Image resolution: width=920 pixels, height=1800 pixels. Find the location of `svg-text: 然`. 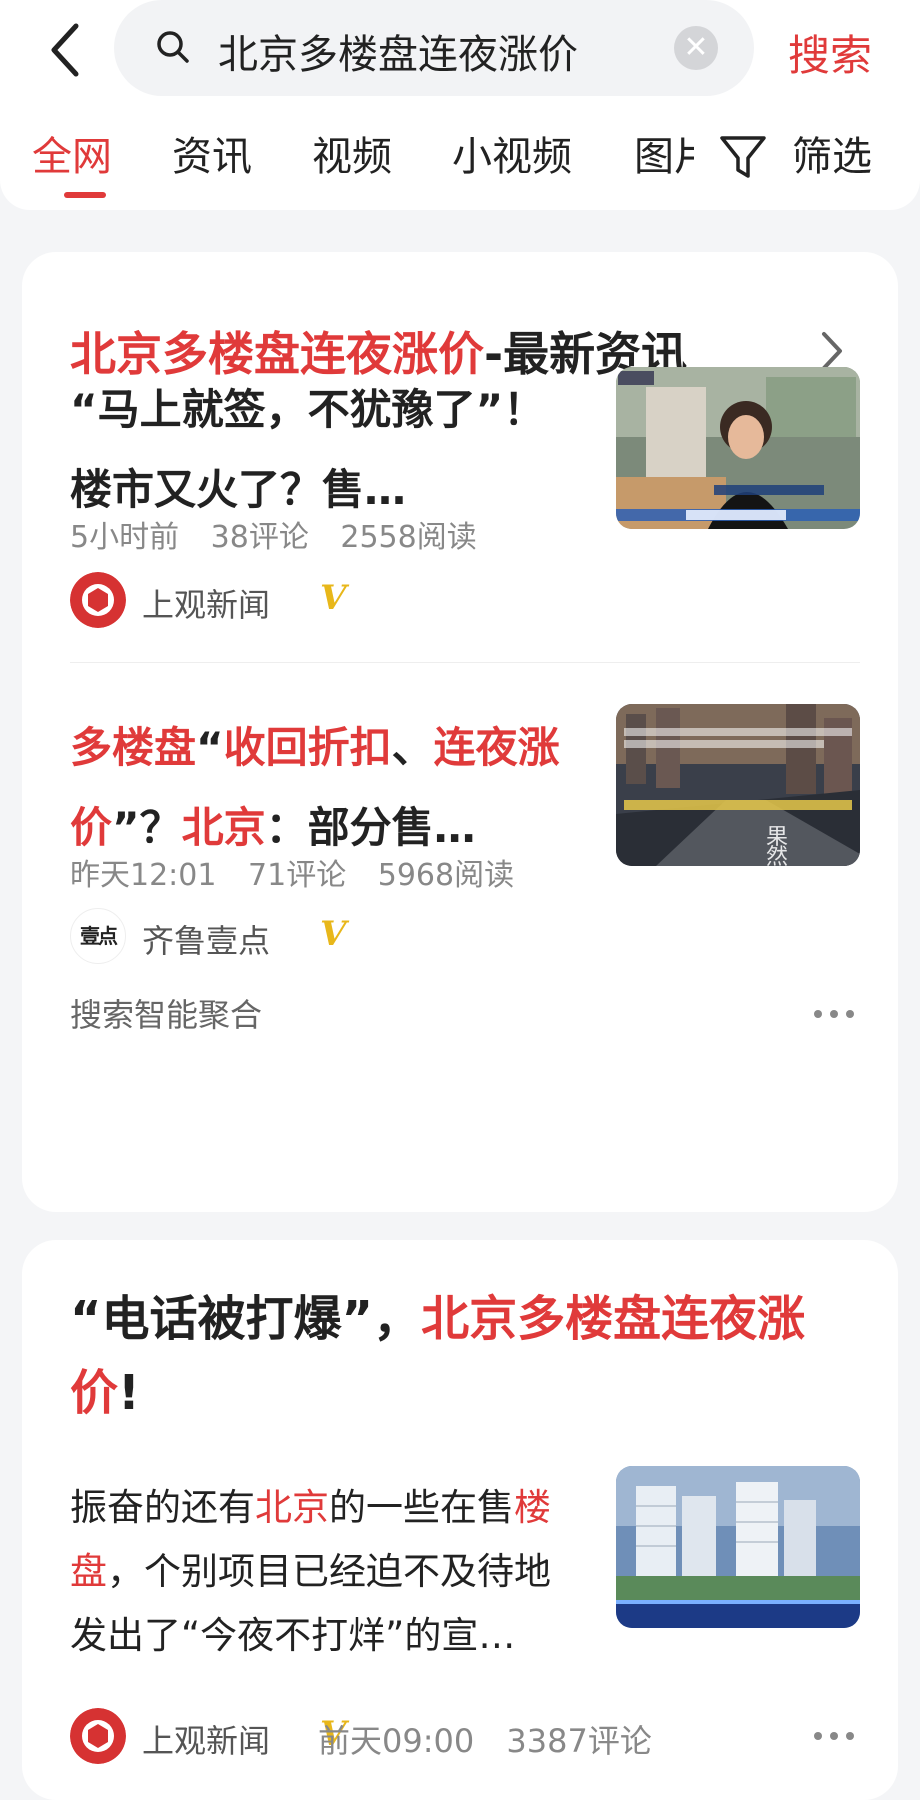

svg-text: 然 is located at coordinates (777, 855).